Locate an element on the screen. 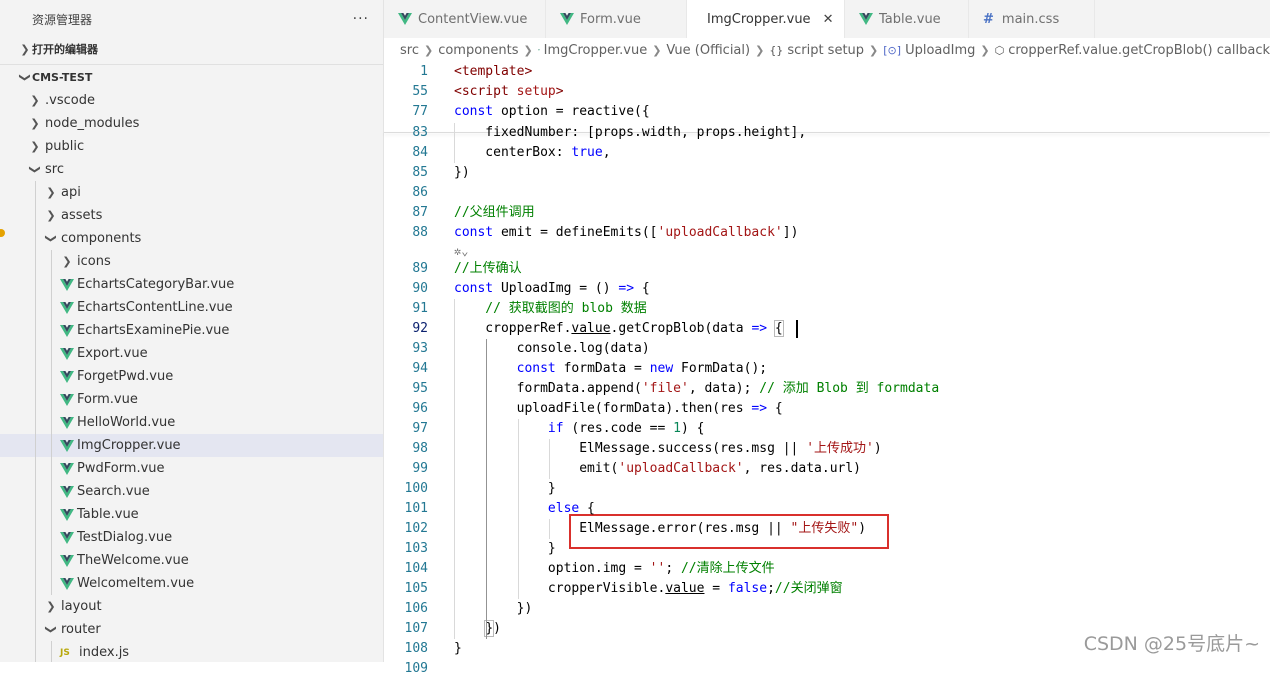 The height and width of the screenshot is (679, 1270). open-editors-section: ❯ 打开的编辑器 is located at coordinates (191, 49).